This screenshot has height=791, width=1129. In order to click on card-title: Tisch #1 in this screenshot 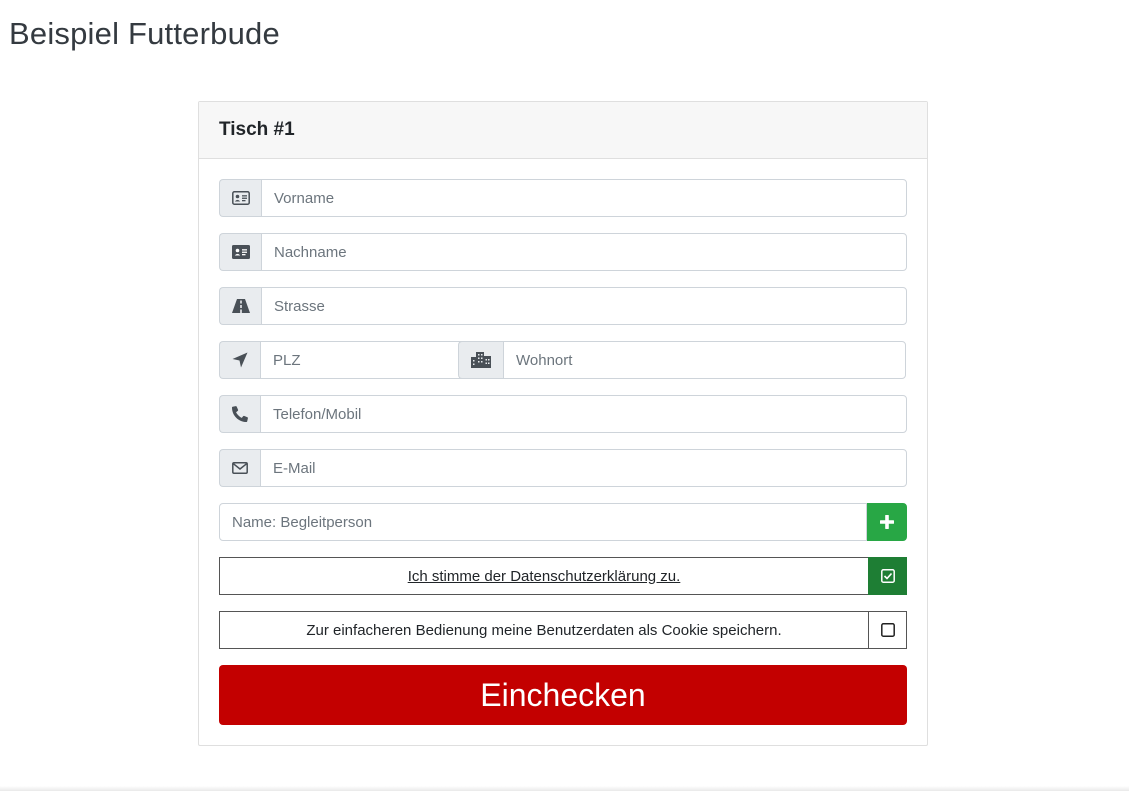, I will do `click(257, 129)`.